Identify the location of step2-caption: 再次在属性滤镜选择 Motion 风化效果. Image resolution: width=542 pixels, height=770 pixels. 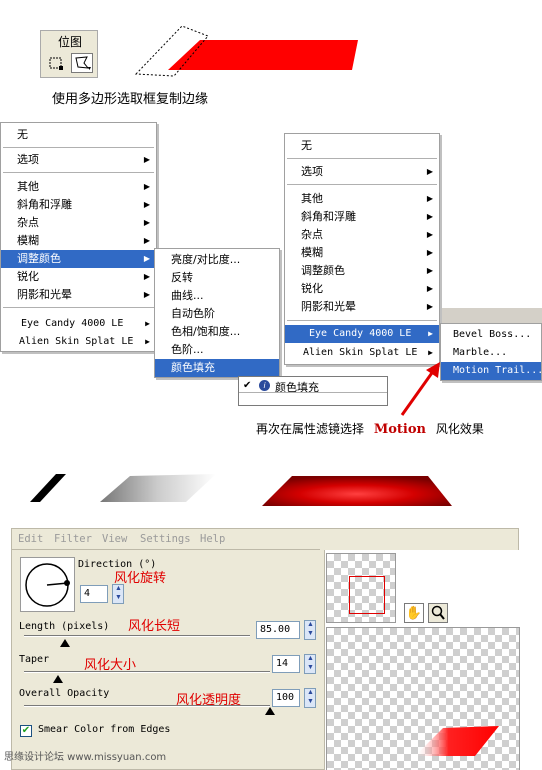
(370, 428).